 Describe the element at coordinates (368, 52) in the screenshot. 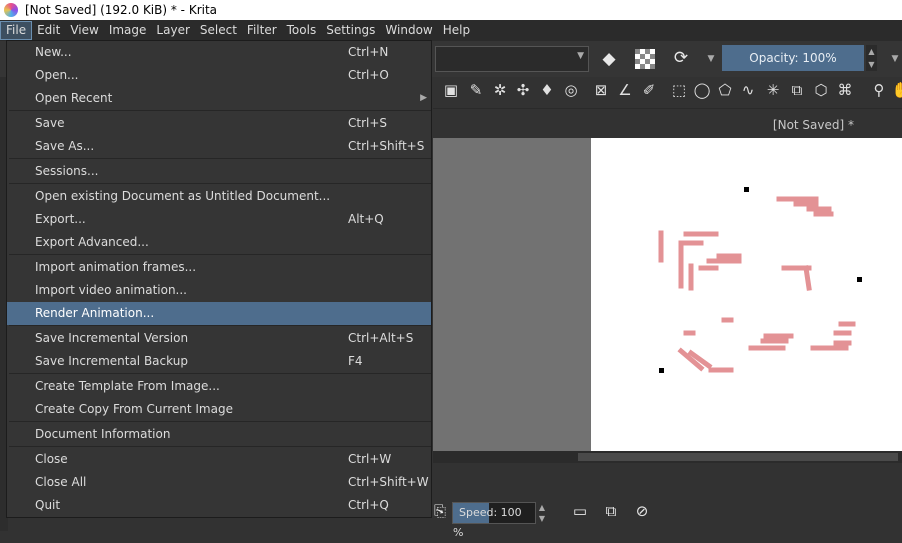

I see `menu-item-shortcut: Ctrl+N` at that location.